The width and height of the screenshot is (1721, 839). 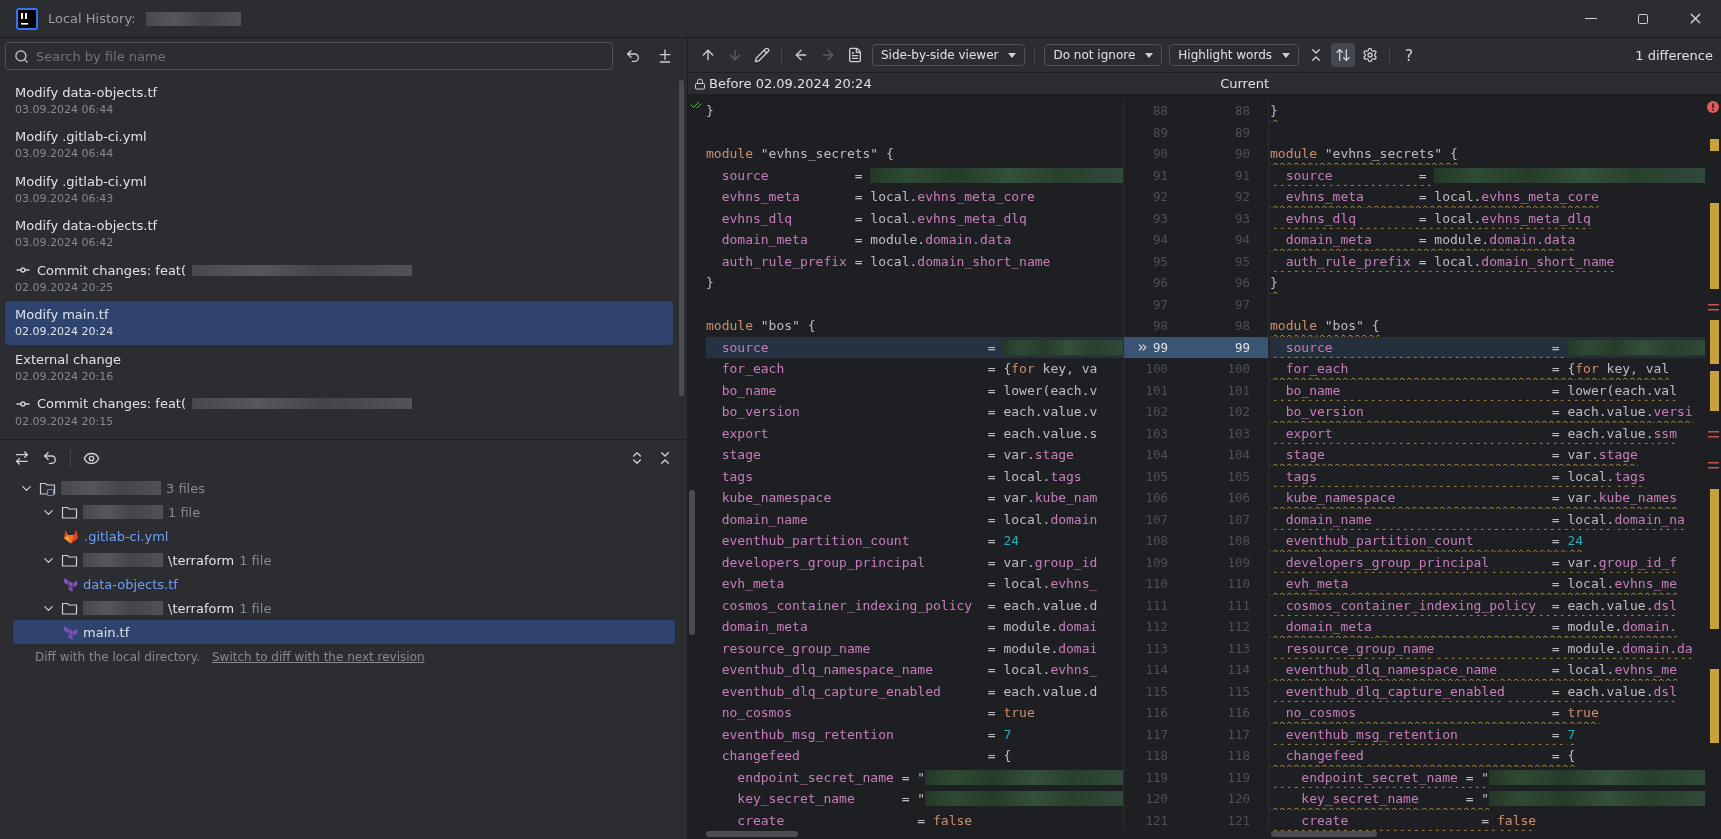 What do you see at coordinates (1244, 83) in the screenshot?
I see `current-label: Current` at bounding box center [1244, 83].